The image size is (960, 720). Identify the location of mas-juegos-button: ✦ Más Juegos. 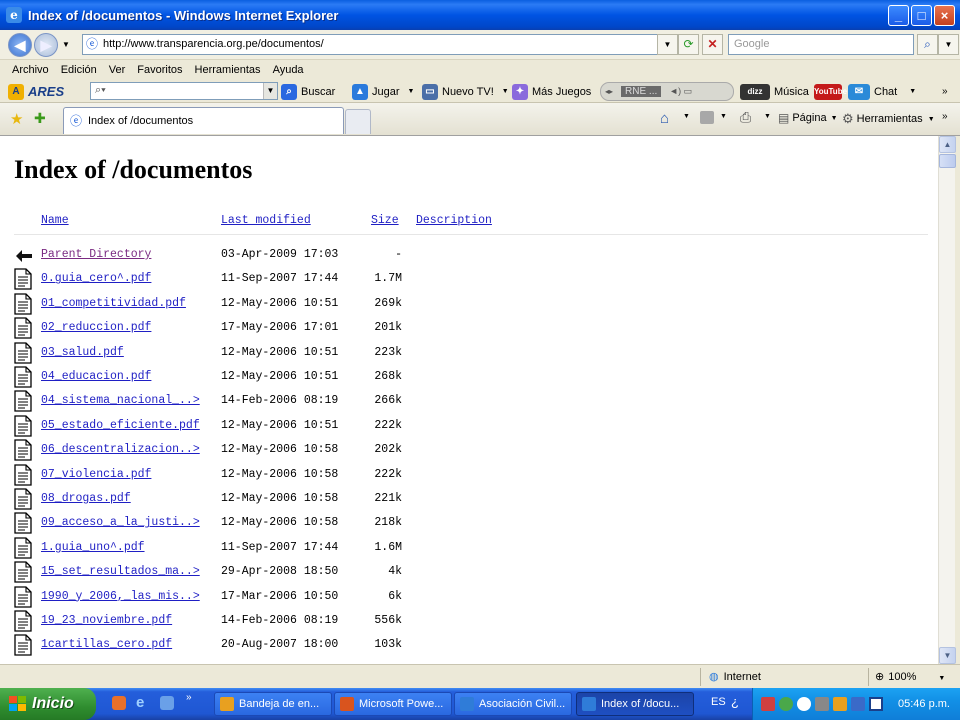
(551, 91).